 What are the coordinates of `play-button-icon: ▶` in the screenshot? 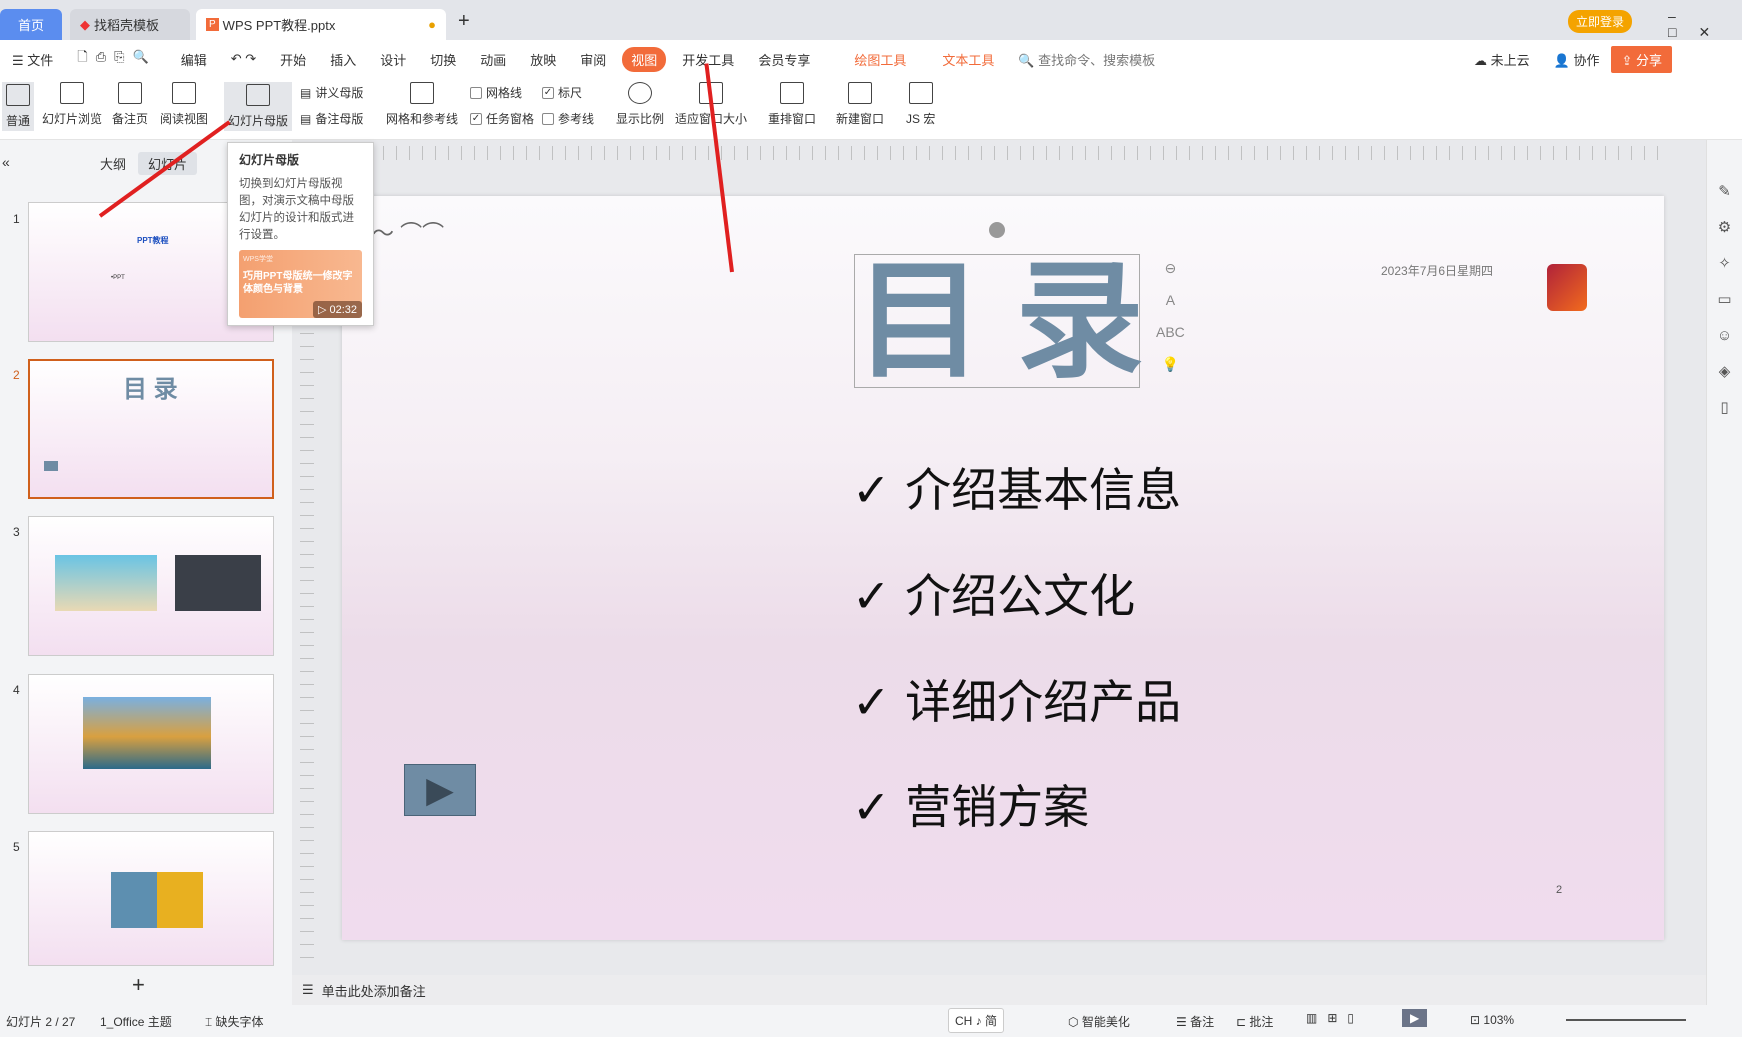 It's located at (440, 790).